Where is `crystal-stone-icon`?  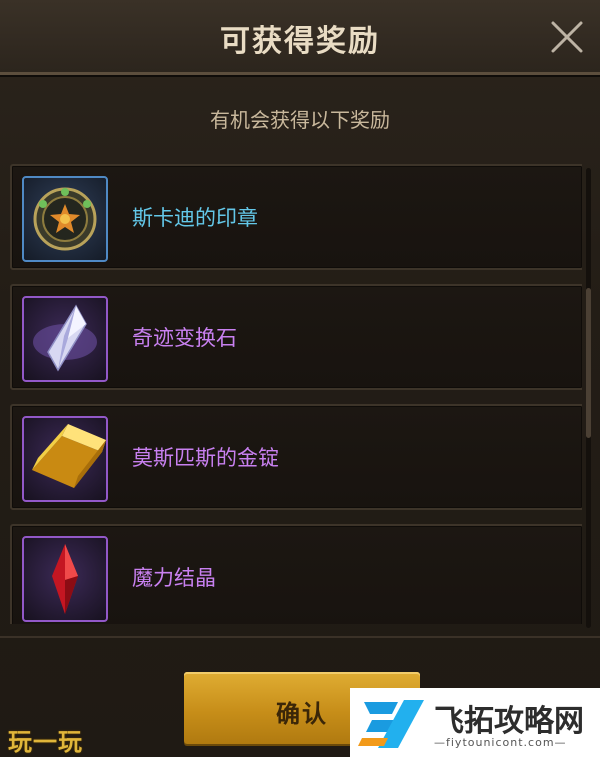 crystal-stone-icon is located at coordinates (65, 339).